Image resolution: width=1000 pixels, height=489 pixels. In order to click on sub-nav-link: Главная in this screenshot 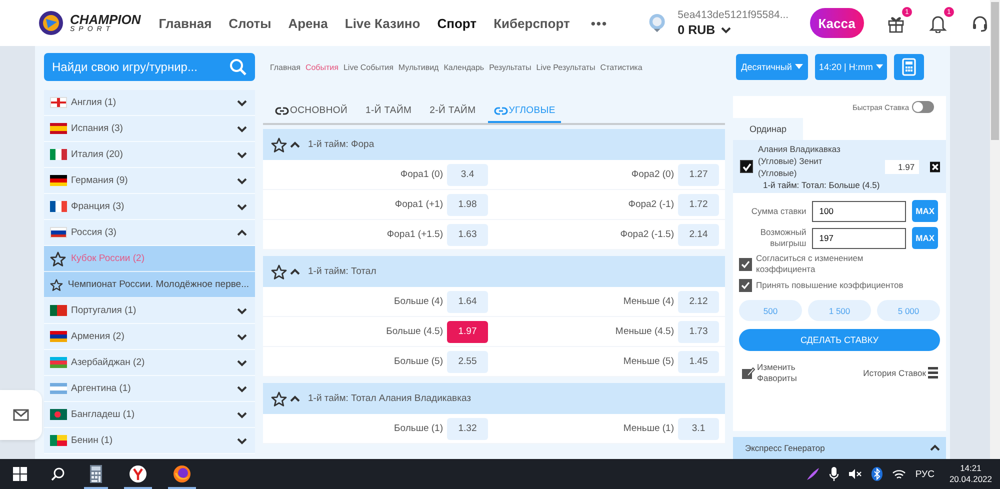, I will do `click(285, 67)`.